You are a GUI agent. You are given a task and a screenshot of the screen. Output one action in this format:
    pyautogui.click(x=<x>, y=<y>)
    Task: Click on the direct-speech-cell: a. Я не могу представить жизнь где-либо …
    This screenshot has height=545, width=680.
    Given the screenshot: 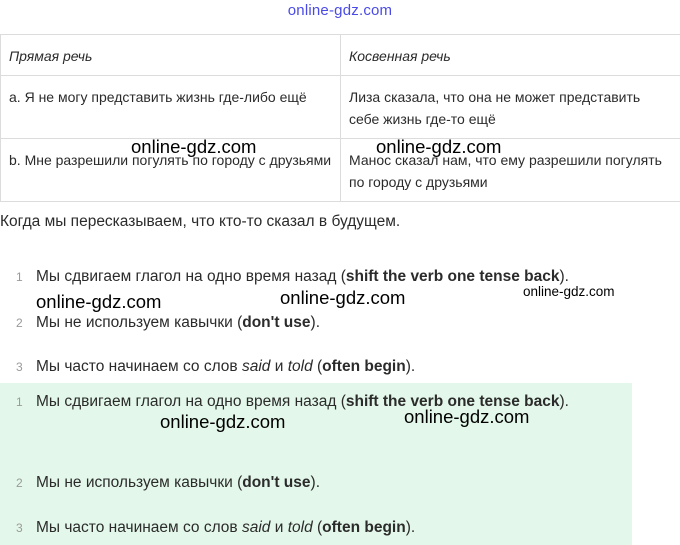 What is the action you would take?
    pyautogui.click(x=170, y=107)
    